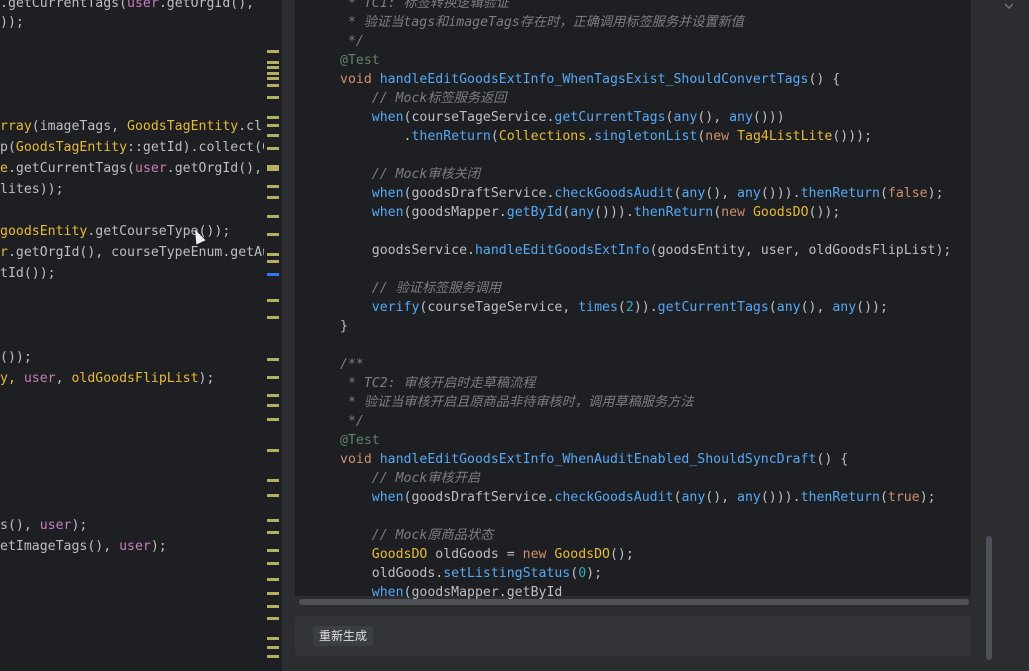 The image size is (1029, 671). What do you see at coordinates (713, 307) in the screenshot?
I see `code-token: getCurrentTags` at bounding box center [713, 307].